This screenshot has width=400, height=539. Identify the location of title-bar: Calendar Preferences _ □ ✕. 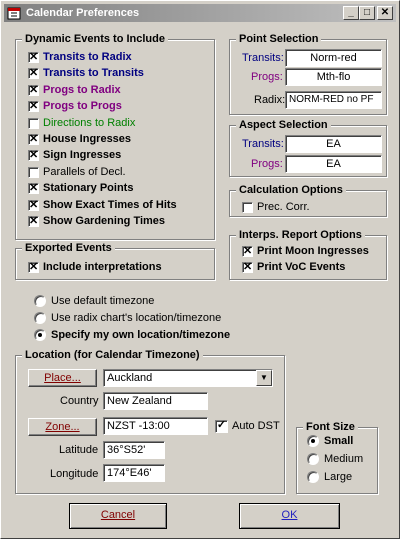
(200, 13).